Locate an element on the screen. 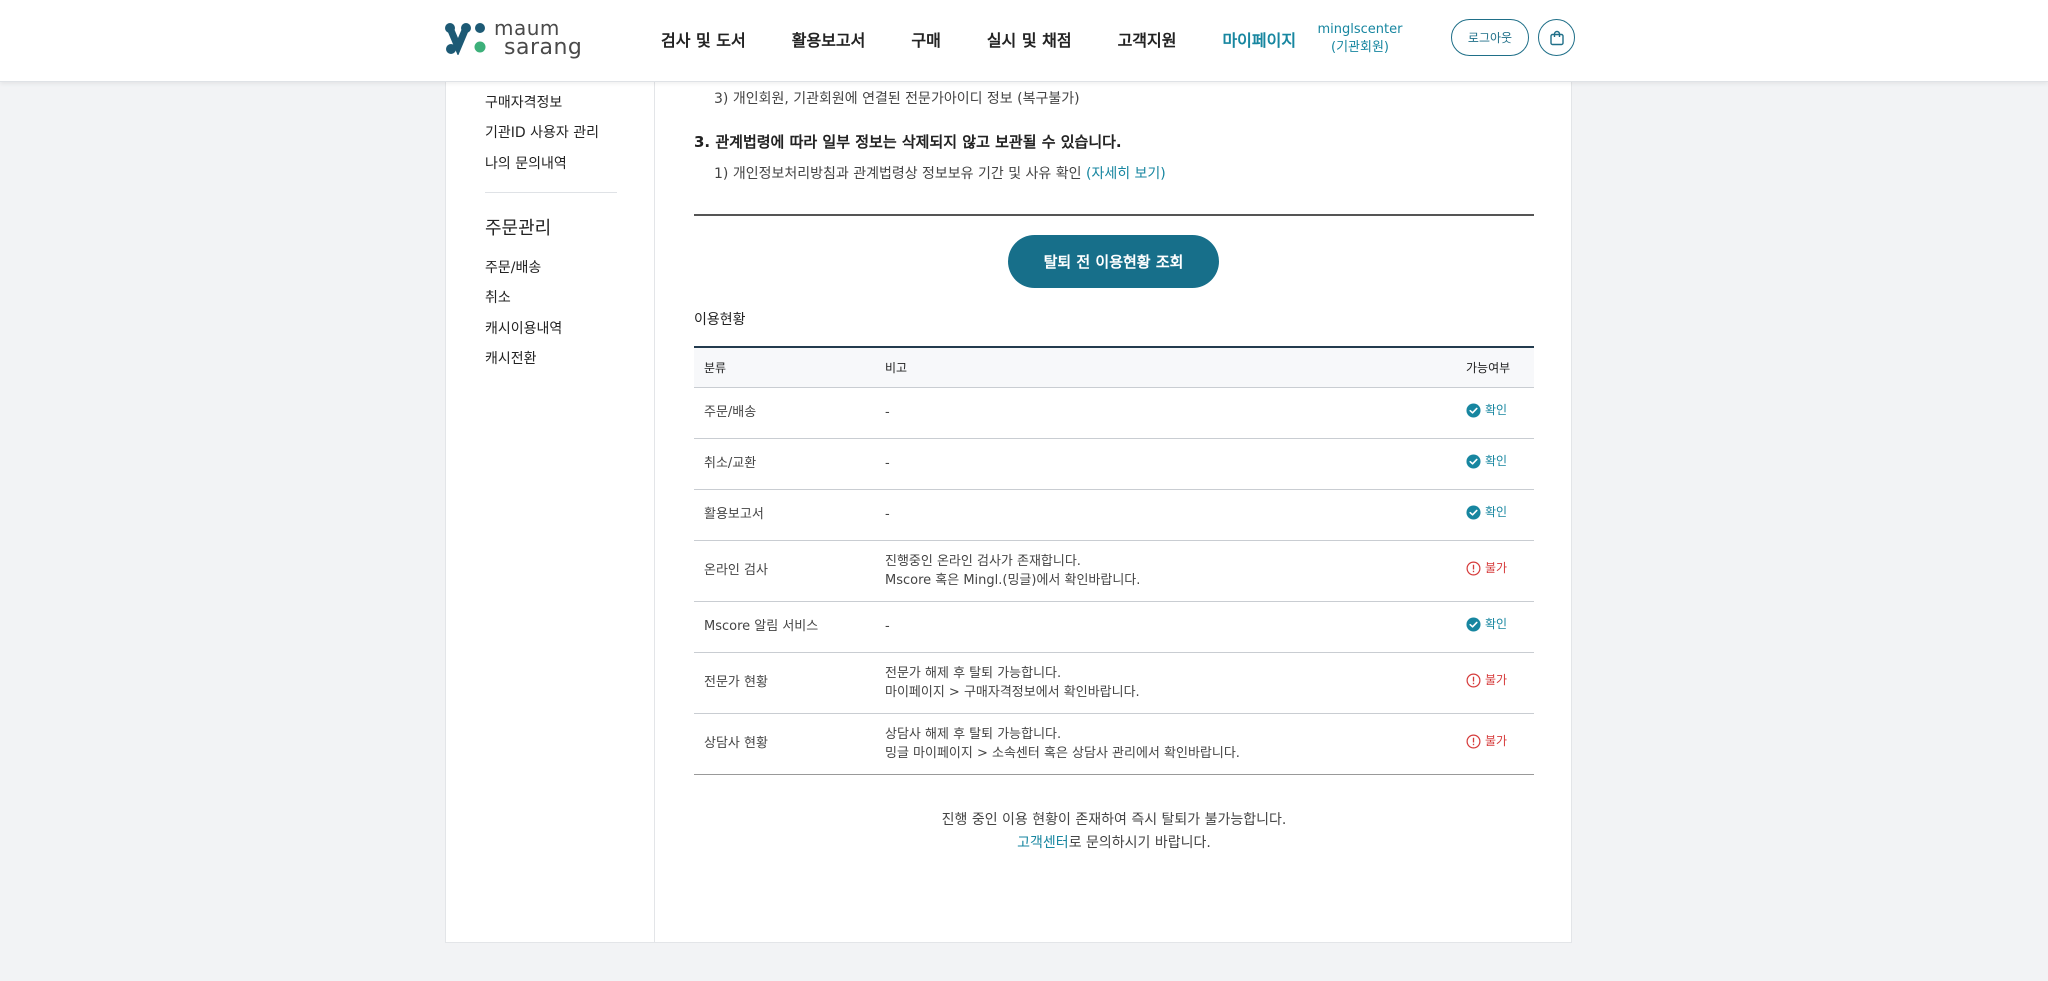 The height and width of the screenshot is (981, 2048). sidebar-item-institution-users: 기관ID 사용자 관리 is located at coordinates (542, 132).